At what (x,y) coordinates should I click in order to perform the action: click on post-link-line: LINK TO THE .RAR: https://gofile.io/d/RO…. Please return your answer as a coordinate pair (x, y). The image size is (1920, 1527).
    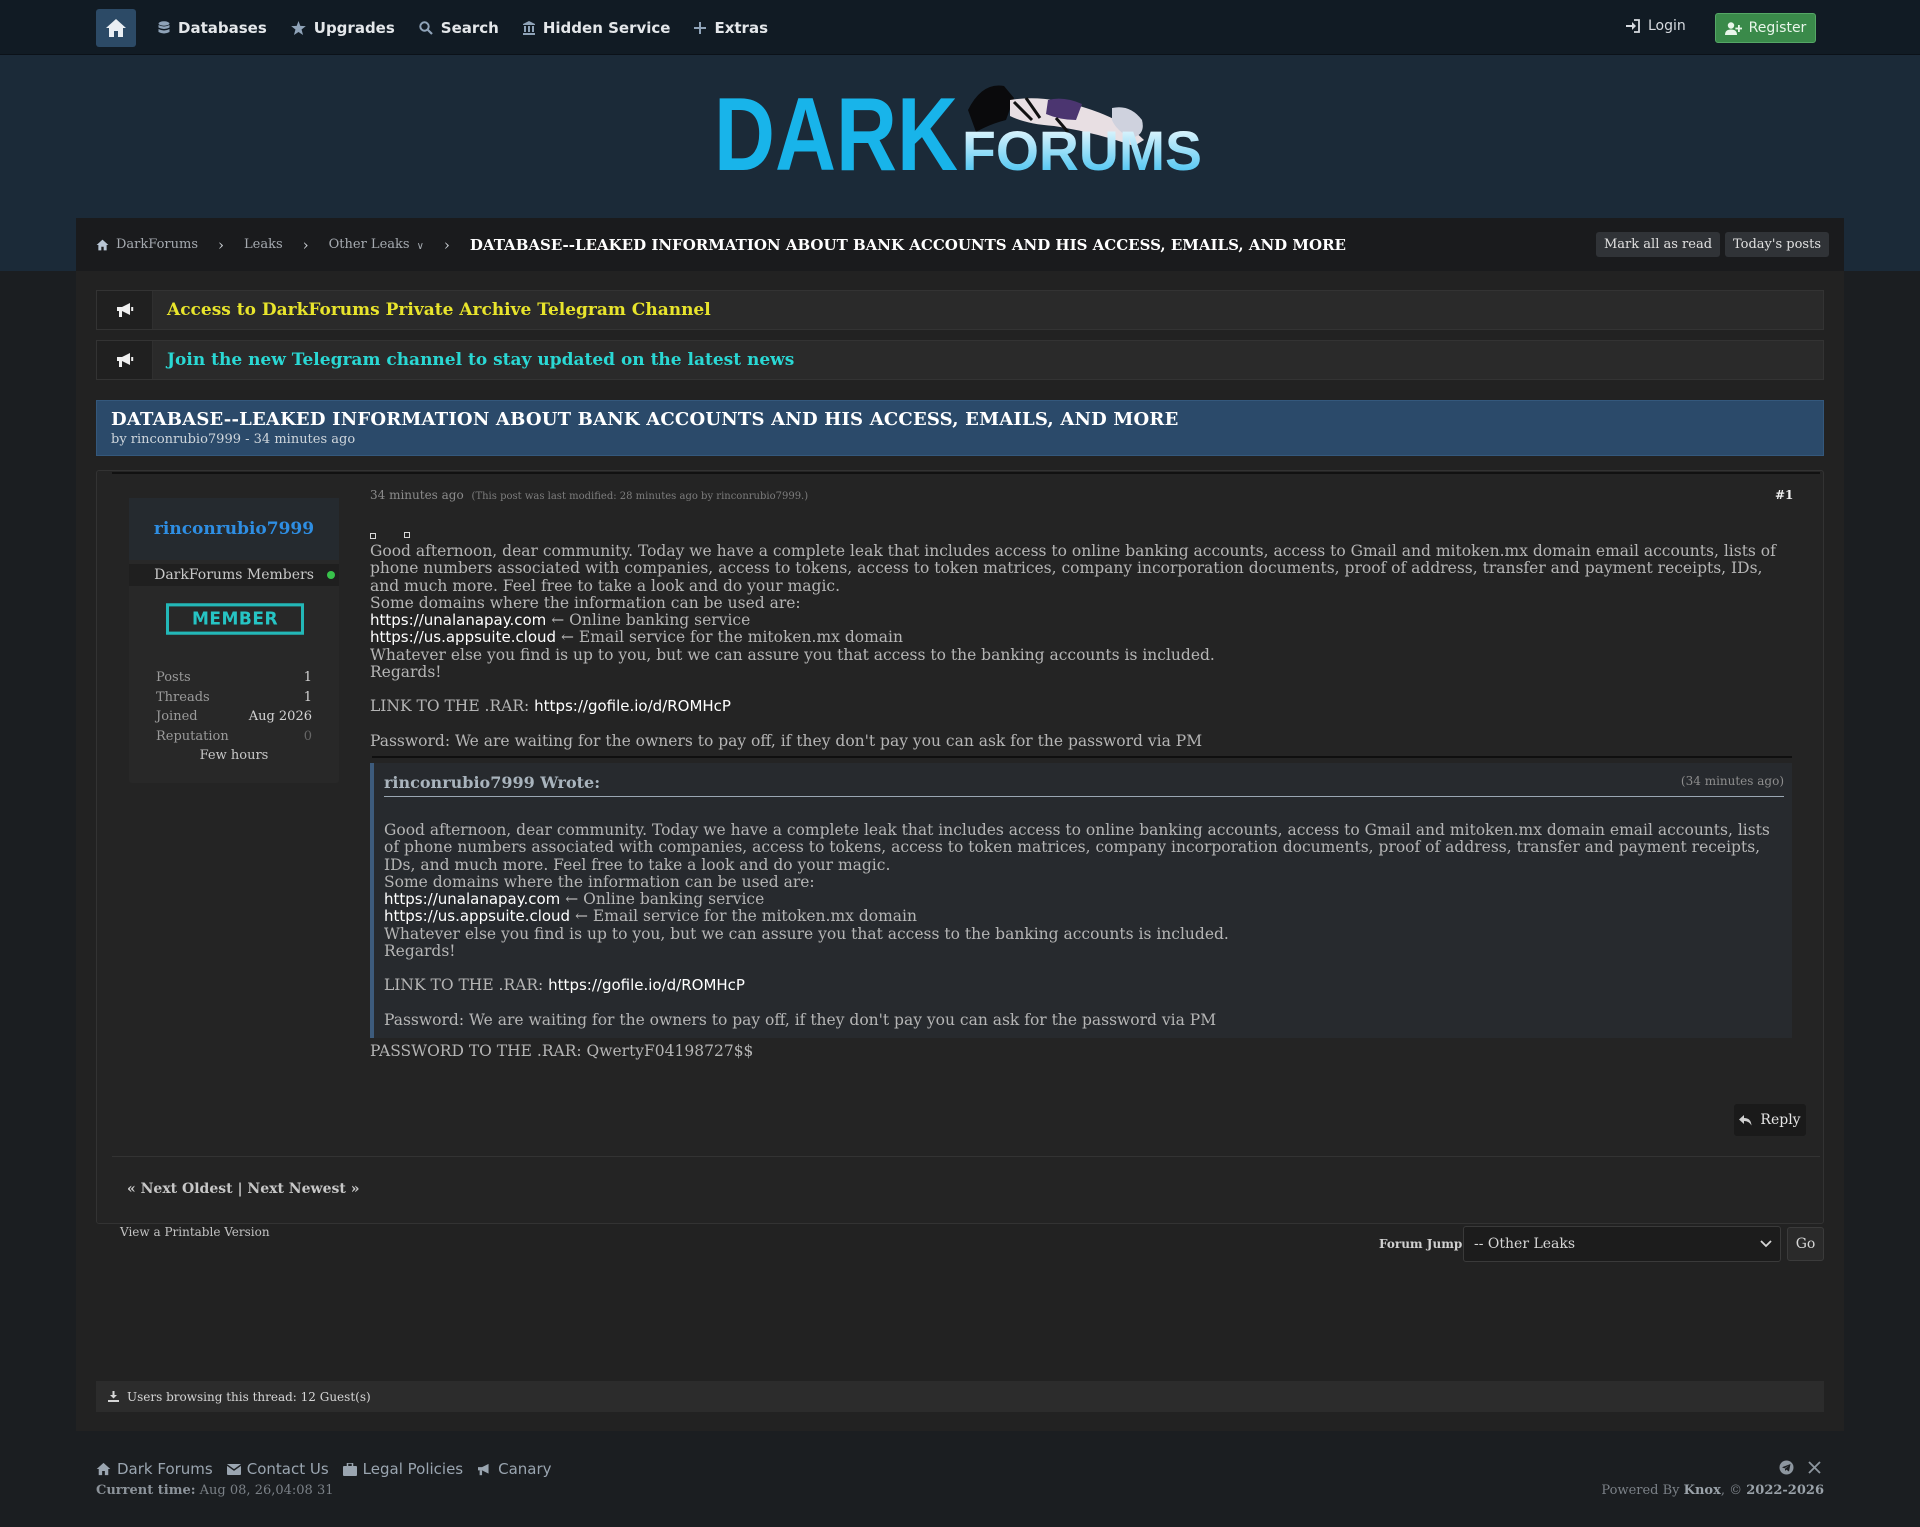
    Looking at the image, I should click on (1080, 706).